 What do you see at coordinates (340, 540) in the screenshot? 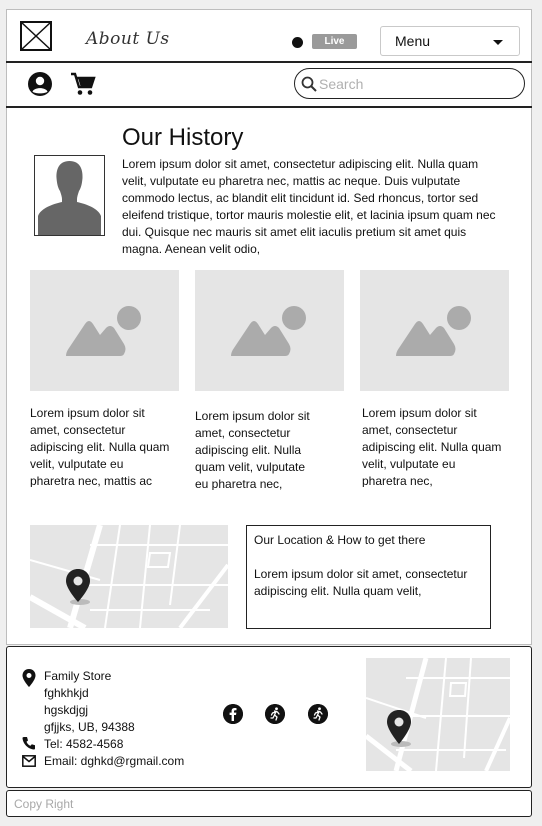
I see `location-heading: Our Location & How to get there` at bounding box center [340, 540].